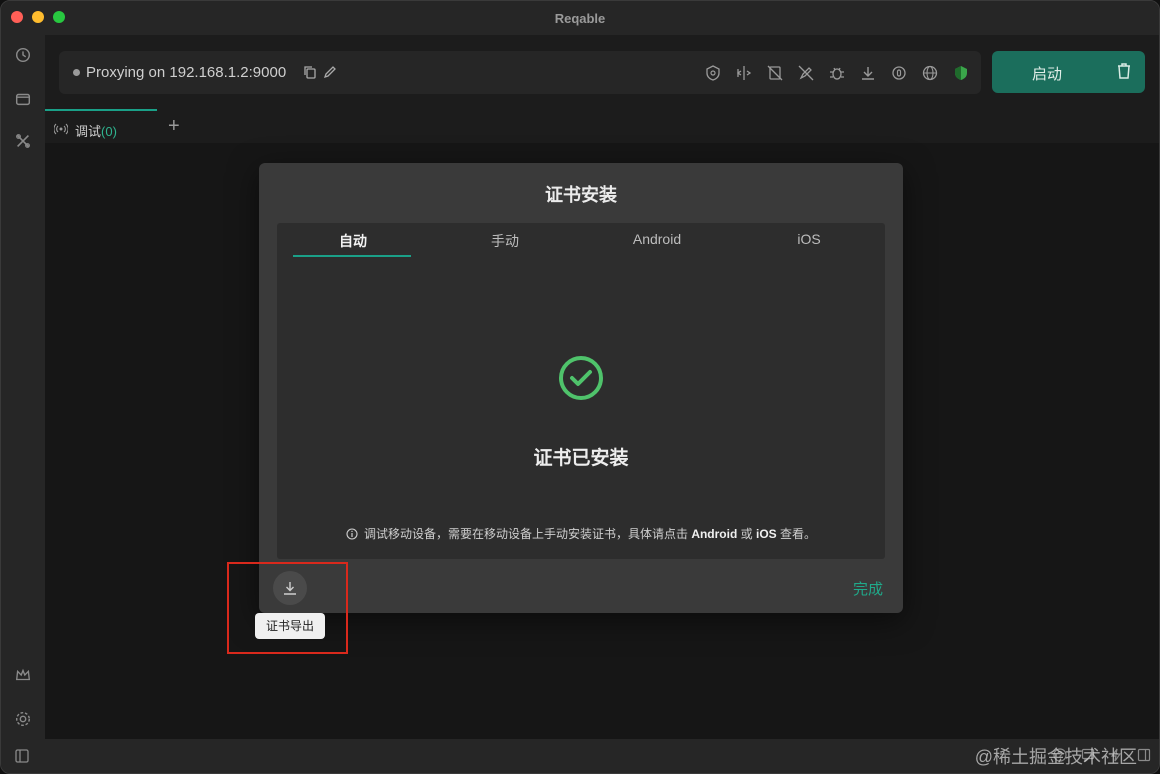 The image size is (1160, 774). Describe the element at coordinates (287, 608) in the screenshot. I see `annotation-highlight-box` at that location.